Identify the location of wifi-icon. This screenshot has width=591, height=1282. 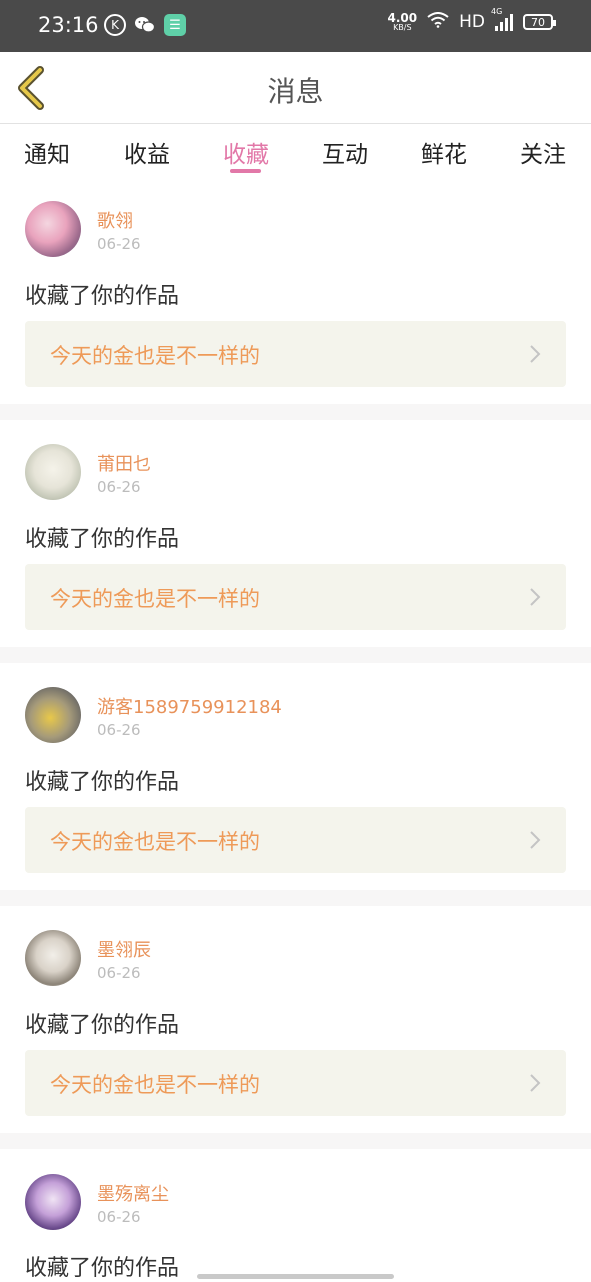
(438, 22).